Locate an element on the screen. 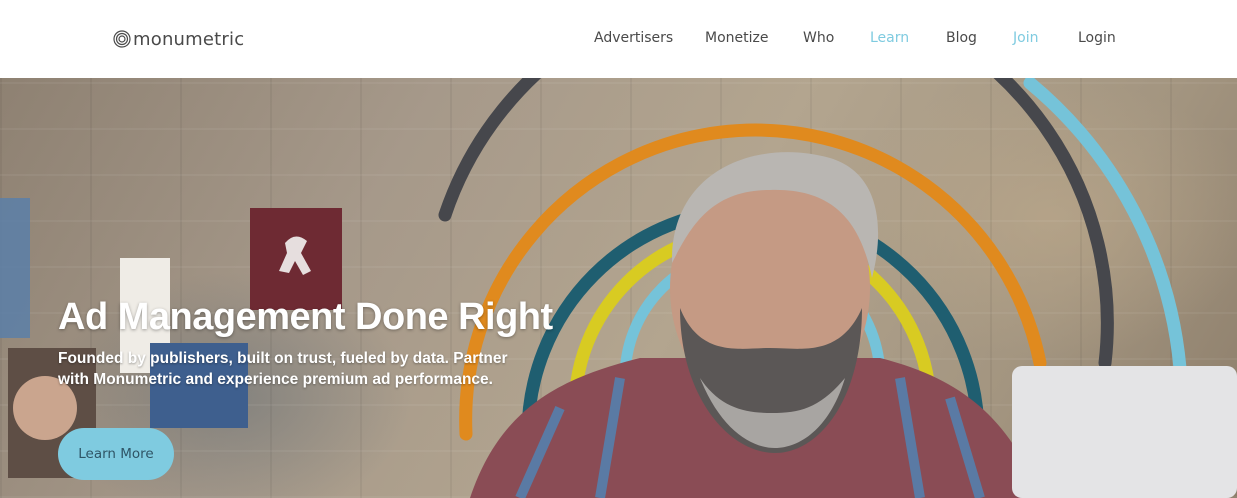 Image resolution: width=1237 pixels, height=498 pixels. nav-blog: Blog is located at coordinates (961, 38).